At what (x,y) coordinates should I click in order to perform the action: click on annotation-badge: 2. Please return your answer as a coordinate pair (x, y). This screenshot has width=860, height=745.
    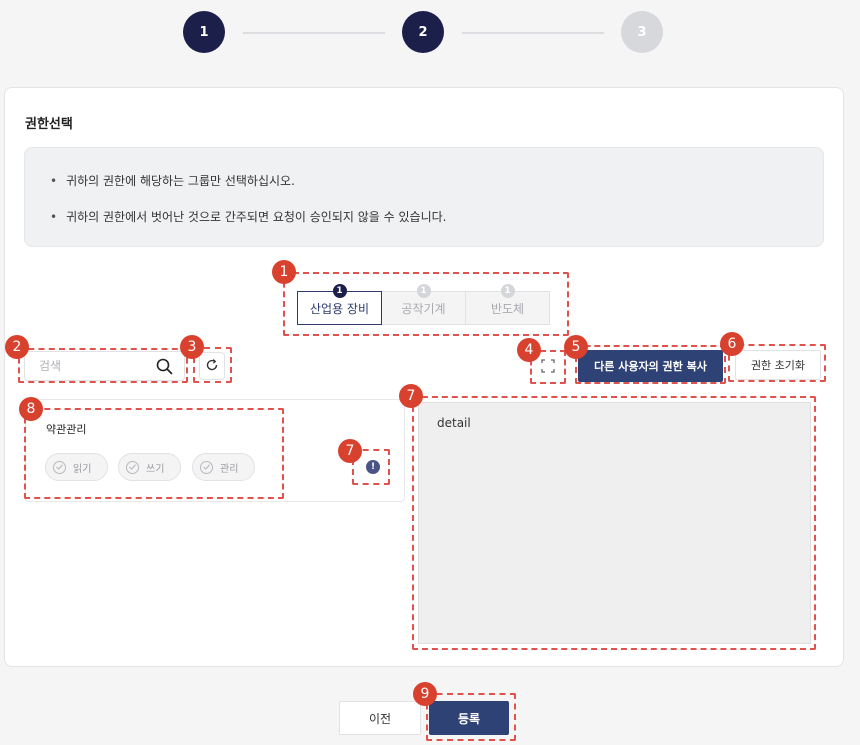
    Looking at the image, I should click on (17, 347).